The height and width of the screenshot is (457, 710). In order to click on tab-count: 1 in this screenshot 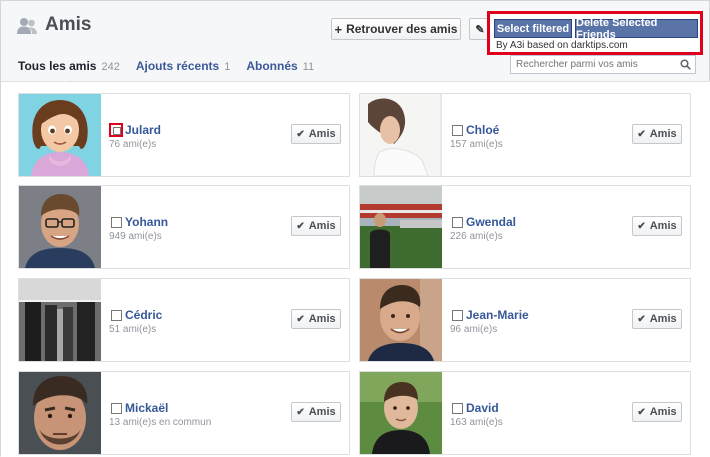, I will do `click(227, 67)`.